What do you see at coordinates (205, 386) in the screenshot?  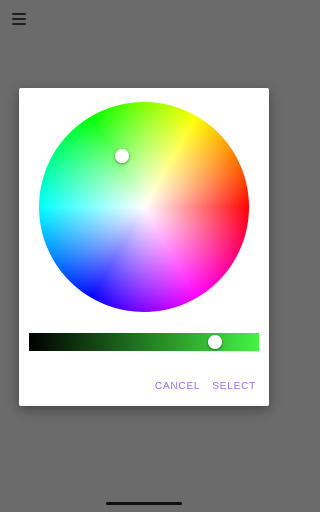 I see `dialog-actions: CANCEL SELECT` at bounding box center [205, 386].